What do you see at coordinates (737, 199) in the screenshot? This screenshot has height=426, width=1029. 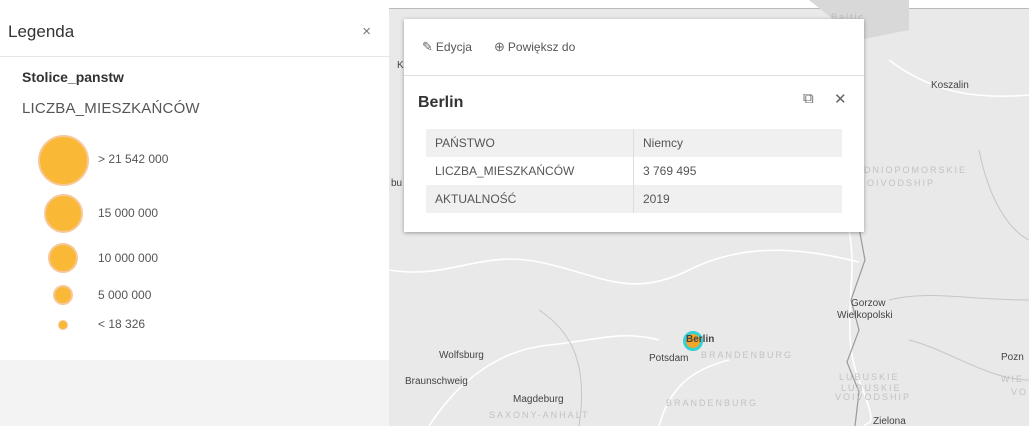 I see `attribute-value: 2019` at bounding box center [737, 199].